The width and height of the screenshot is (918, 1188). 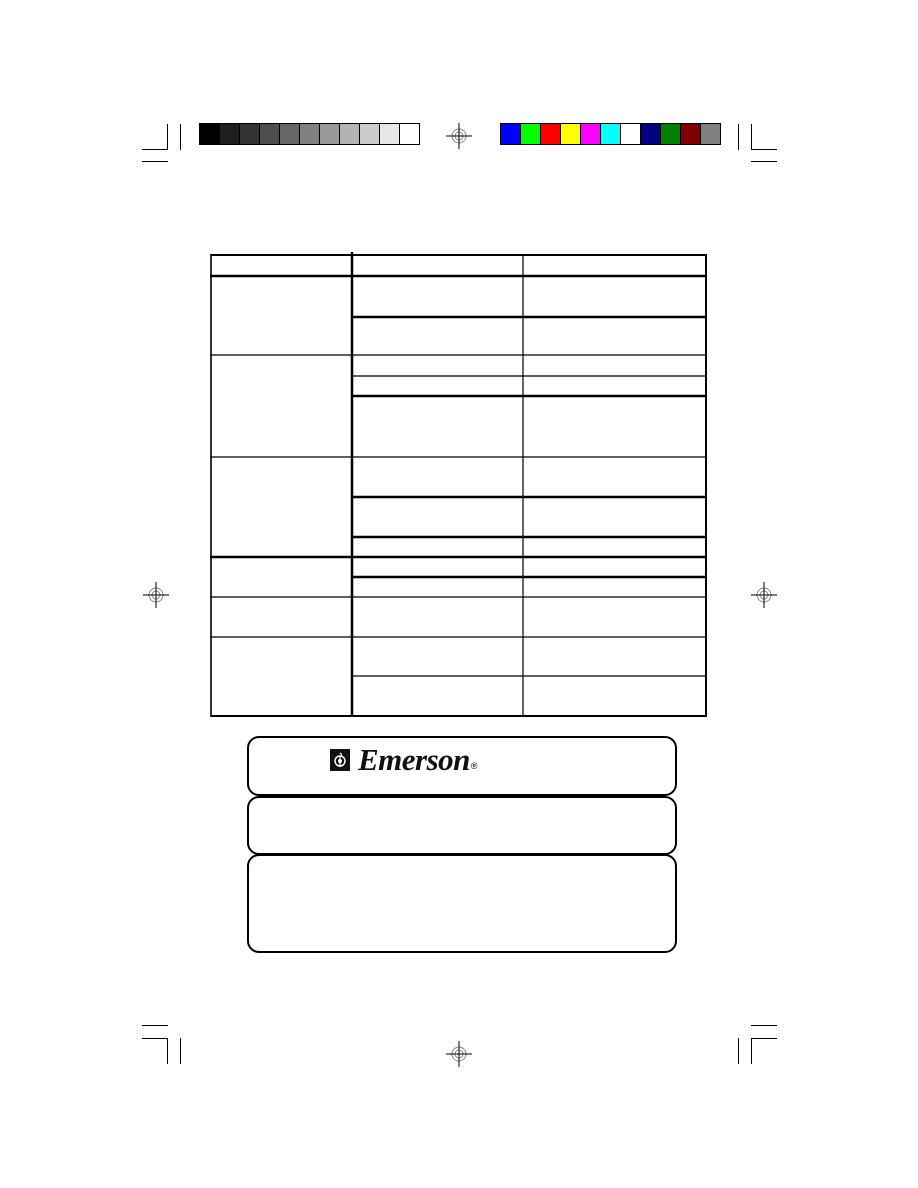 I want to click on brand-name: Emerson, so click(x=414, y=759).